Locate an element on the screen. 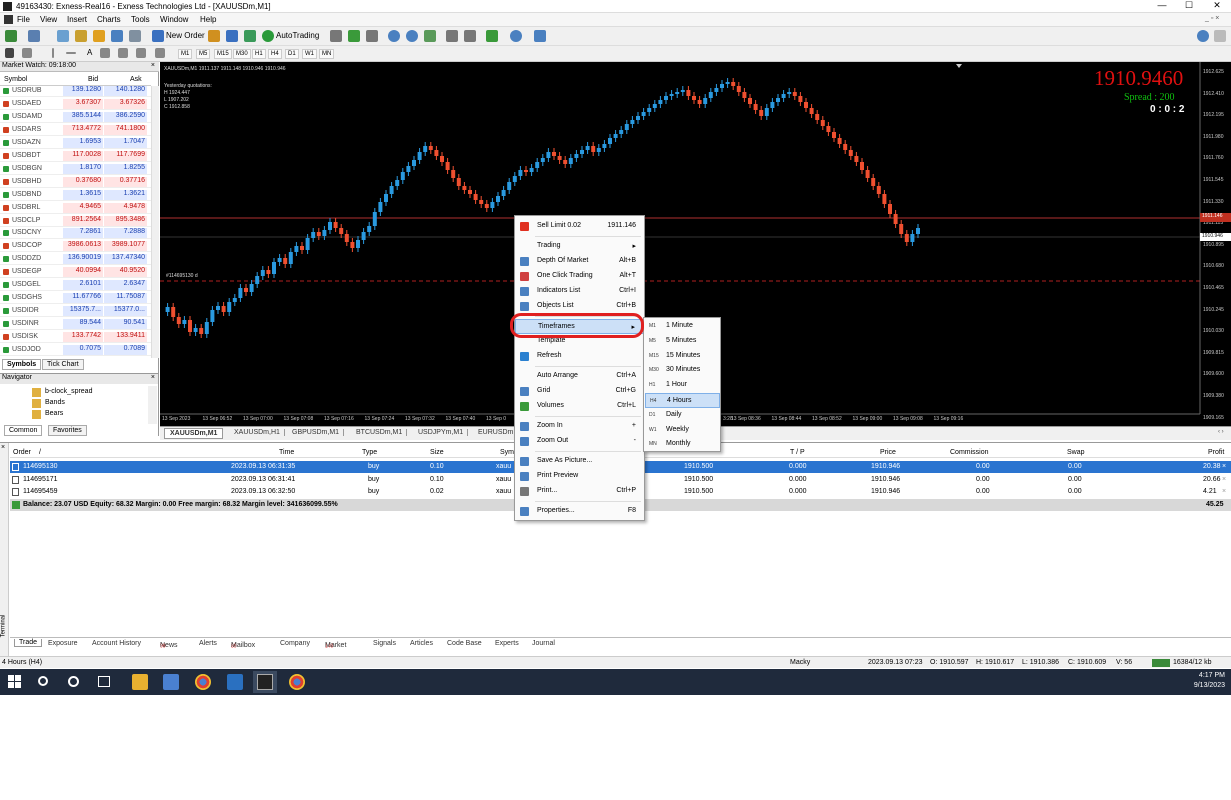 This screenshot has height=800, width=1231. menu-item-objects-list: Objects List Ctrl+B is located at coordinates (579, 306).